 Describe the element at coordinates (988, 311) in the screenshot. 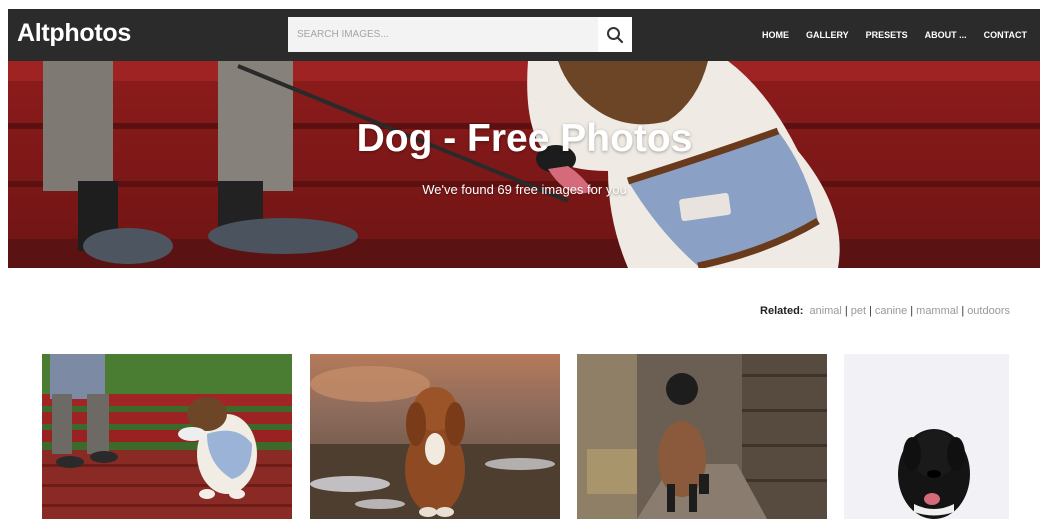

I see `tag-outdoors: outdoors` at that location.